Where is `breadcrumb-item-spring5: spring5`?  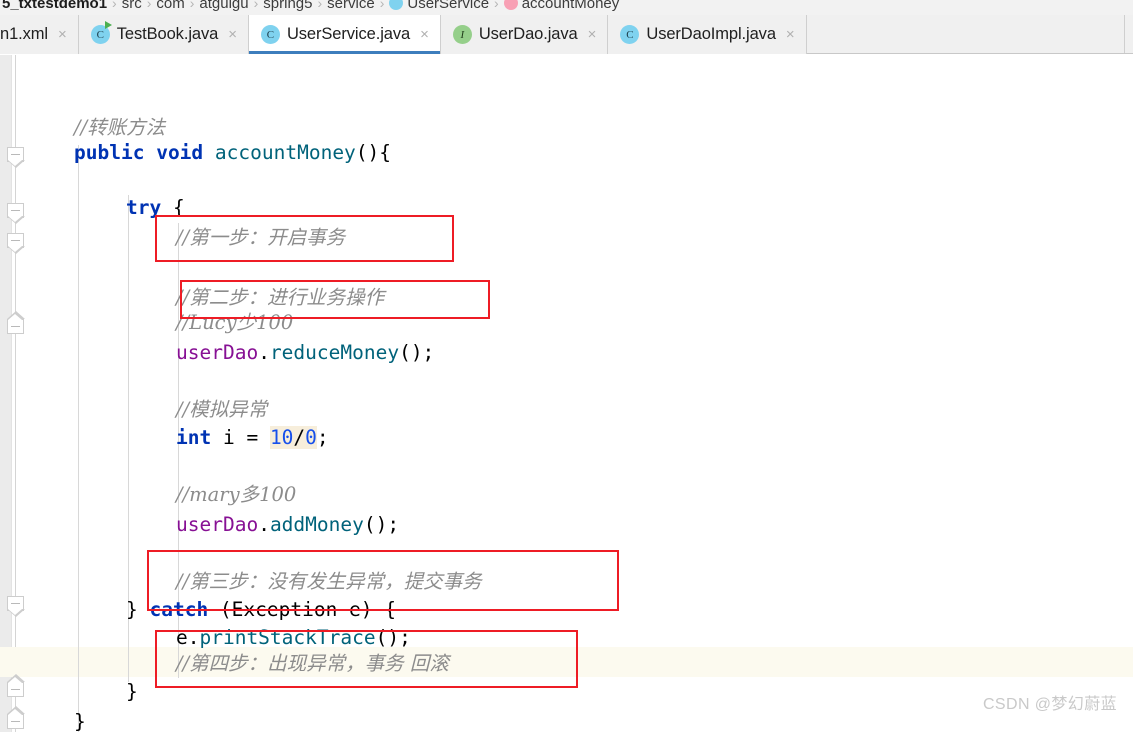
breadcrumb-item-spring5: spring5 is located at coordinates (287, 6).